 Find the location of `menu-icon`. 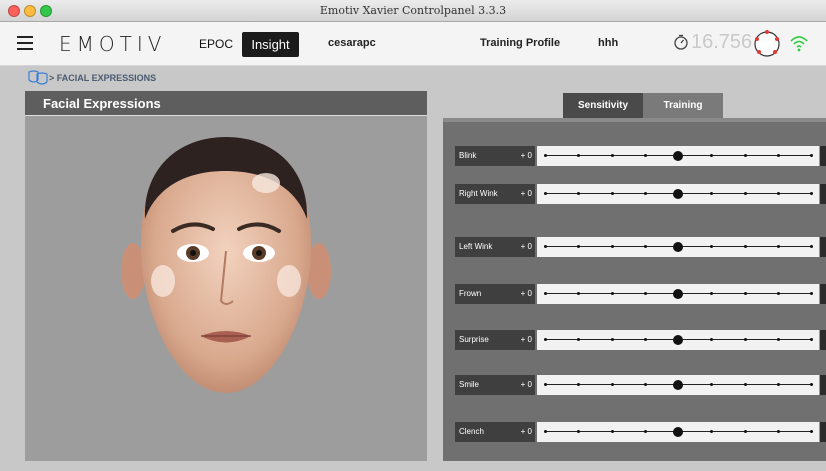

menu-icon is located at coordinates (25, 43).